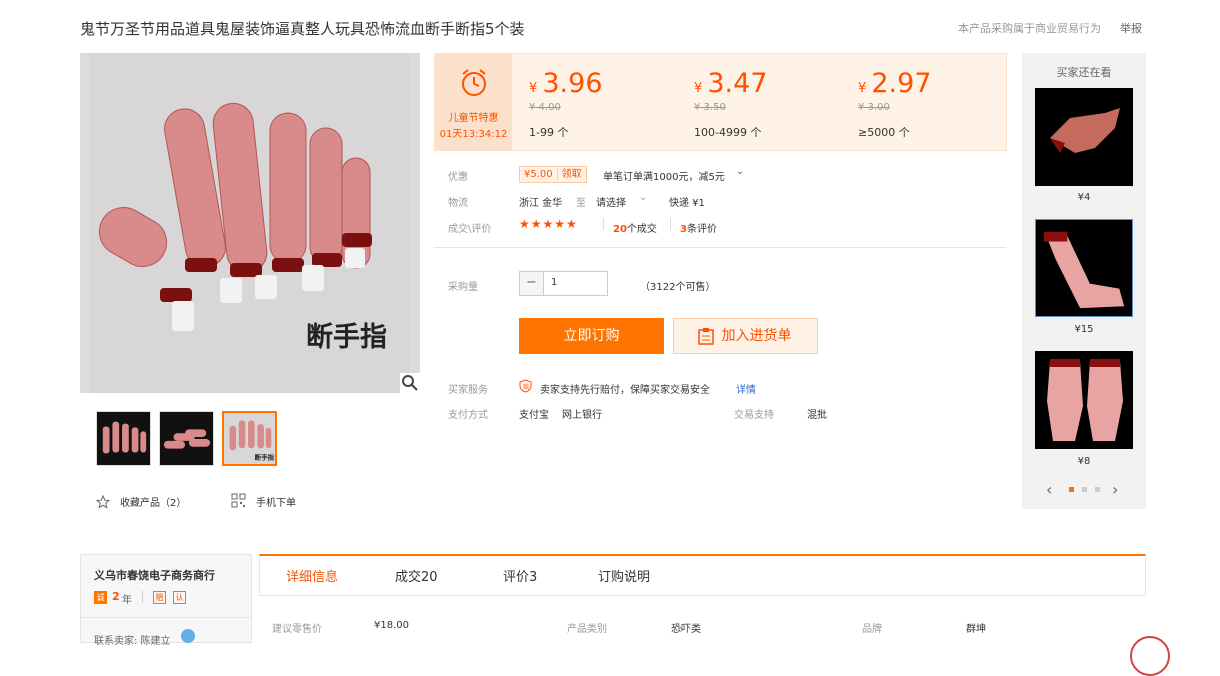 The width and height of the screenshot is (1220, 676). Describe the element at coordinates (706, 336) in the screenshot. I see `clipboard-icon` at that location.